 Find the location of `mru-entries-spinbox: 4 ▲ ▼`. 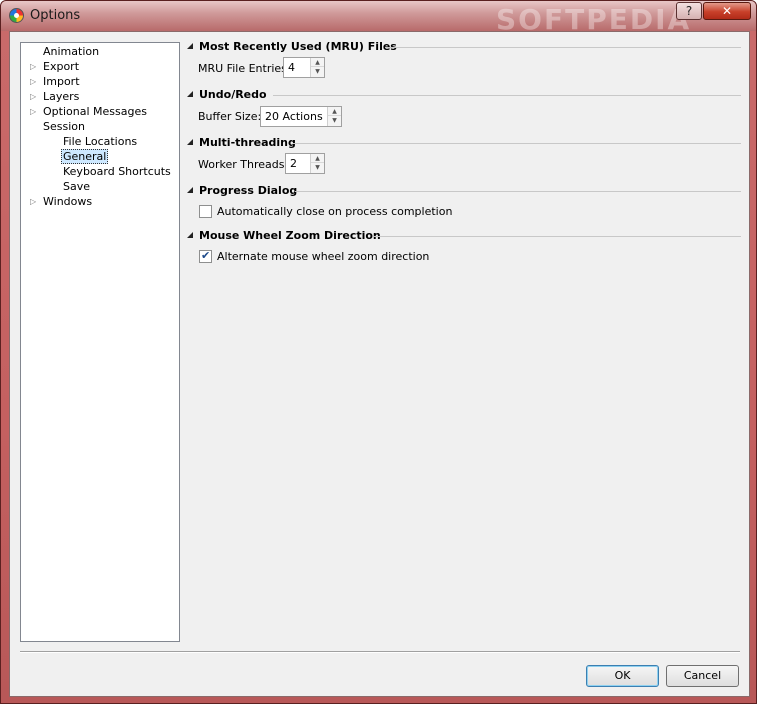

mru-entries-spinbox: 4 ▲ ▼ is located at coordinates (304, 67).